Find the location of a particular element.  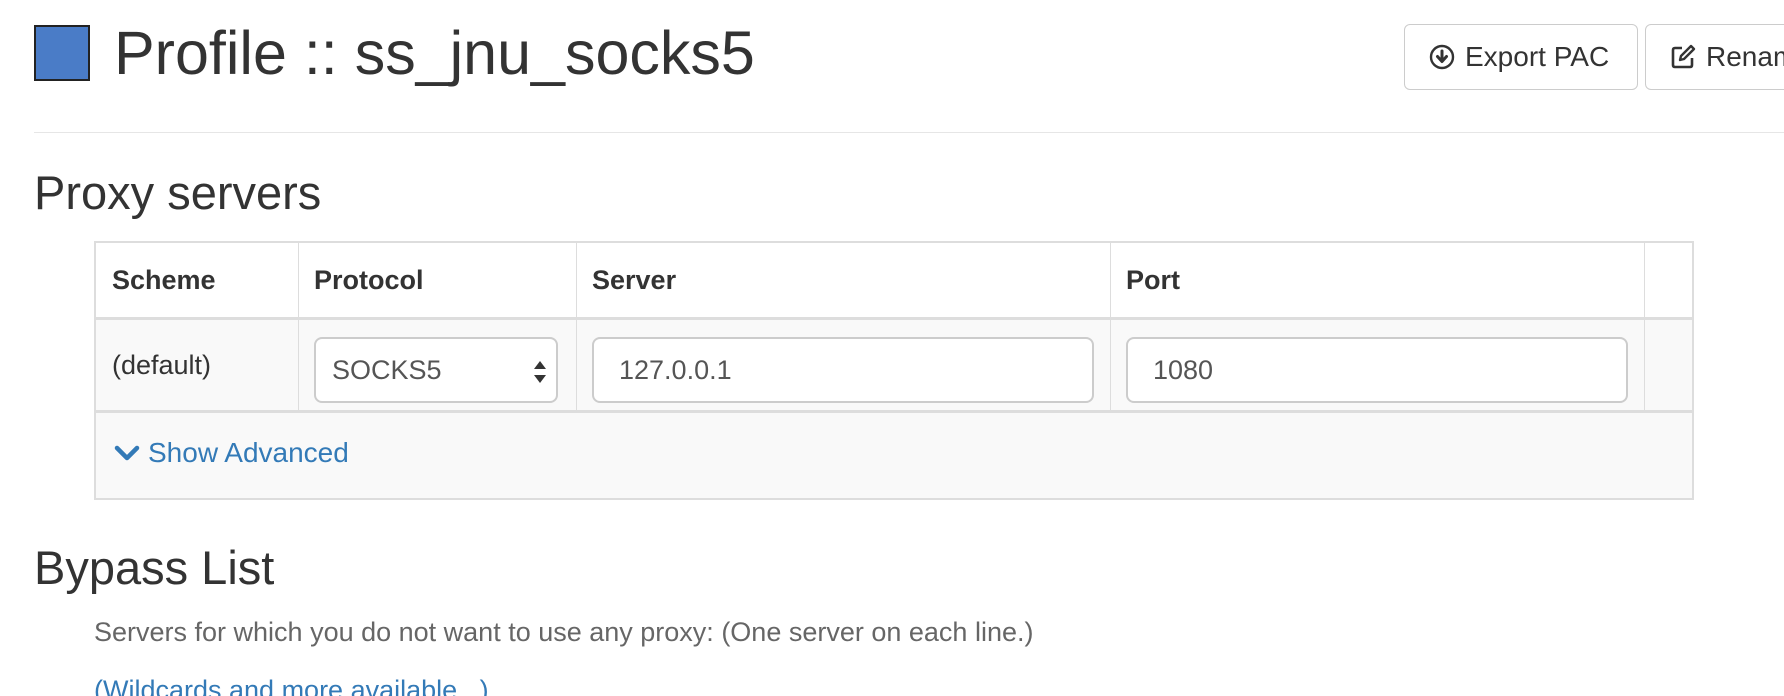

server-input: 127.0.0.1 is located at coordinates (843, 370).